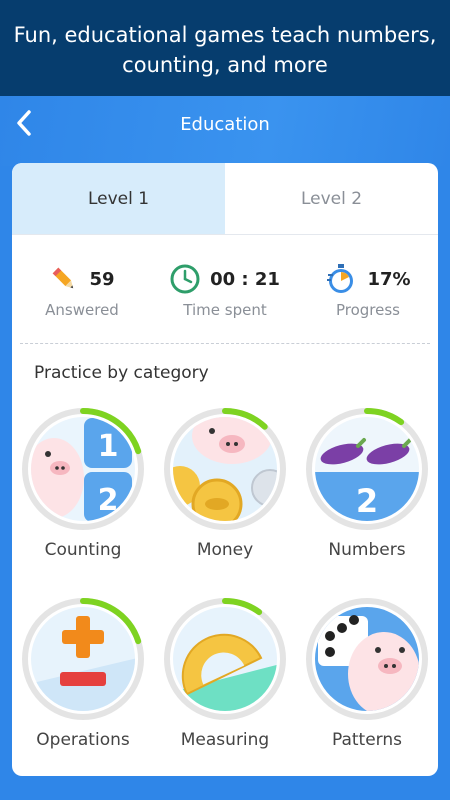 Image resolution: width=450 pixels, height=800 pixels. Describe the element at coordinates (340, 278) in the screenshot. I see `stopwatch-icon` at that location.